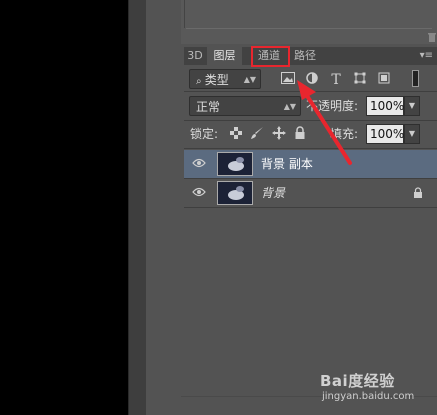  I want to click on annotation-arrow, so click(324, 122).